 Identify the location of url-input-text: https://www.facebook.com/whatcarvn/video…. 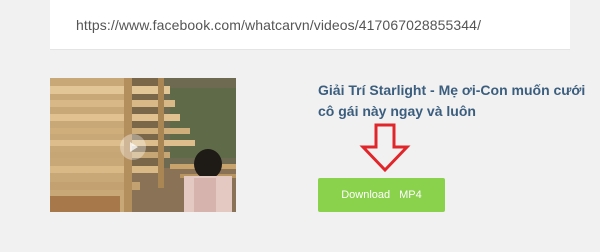
(278, 25).